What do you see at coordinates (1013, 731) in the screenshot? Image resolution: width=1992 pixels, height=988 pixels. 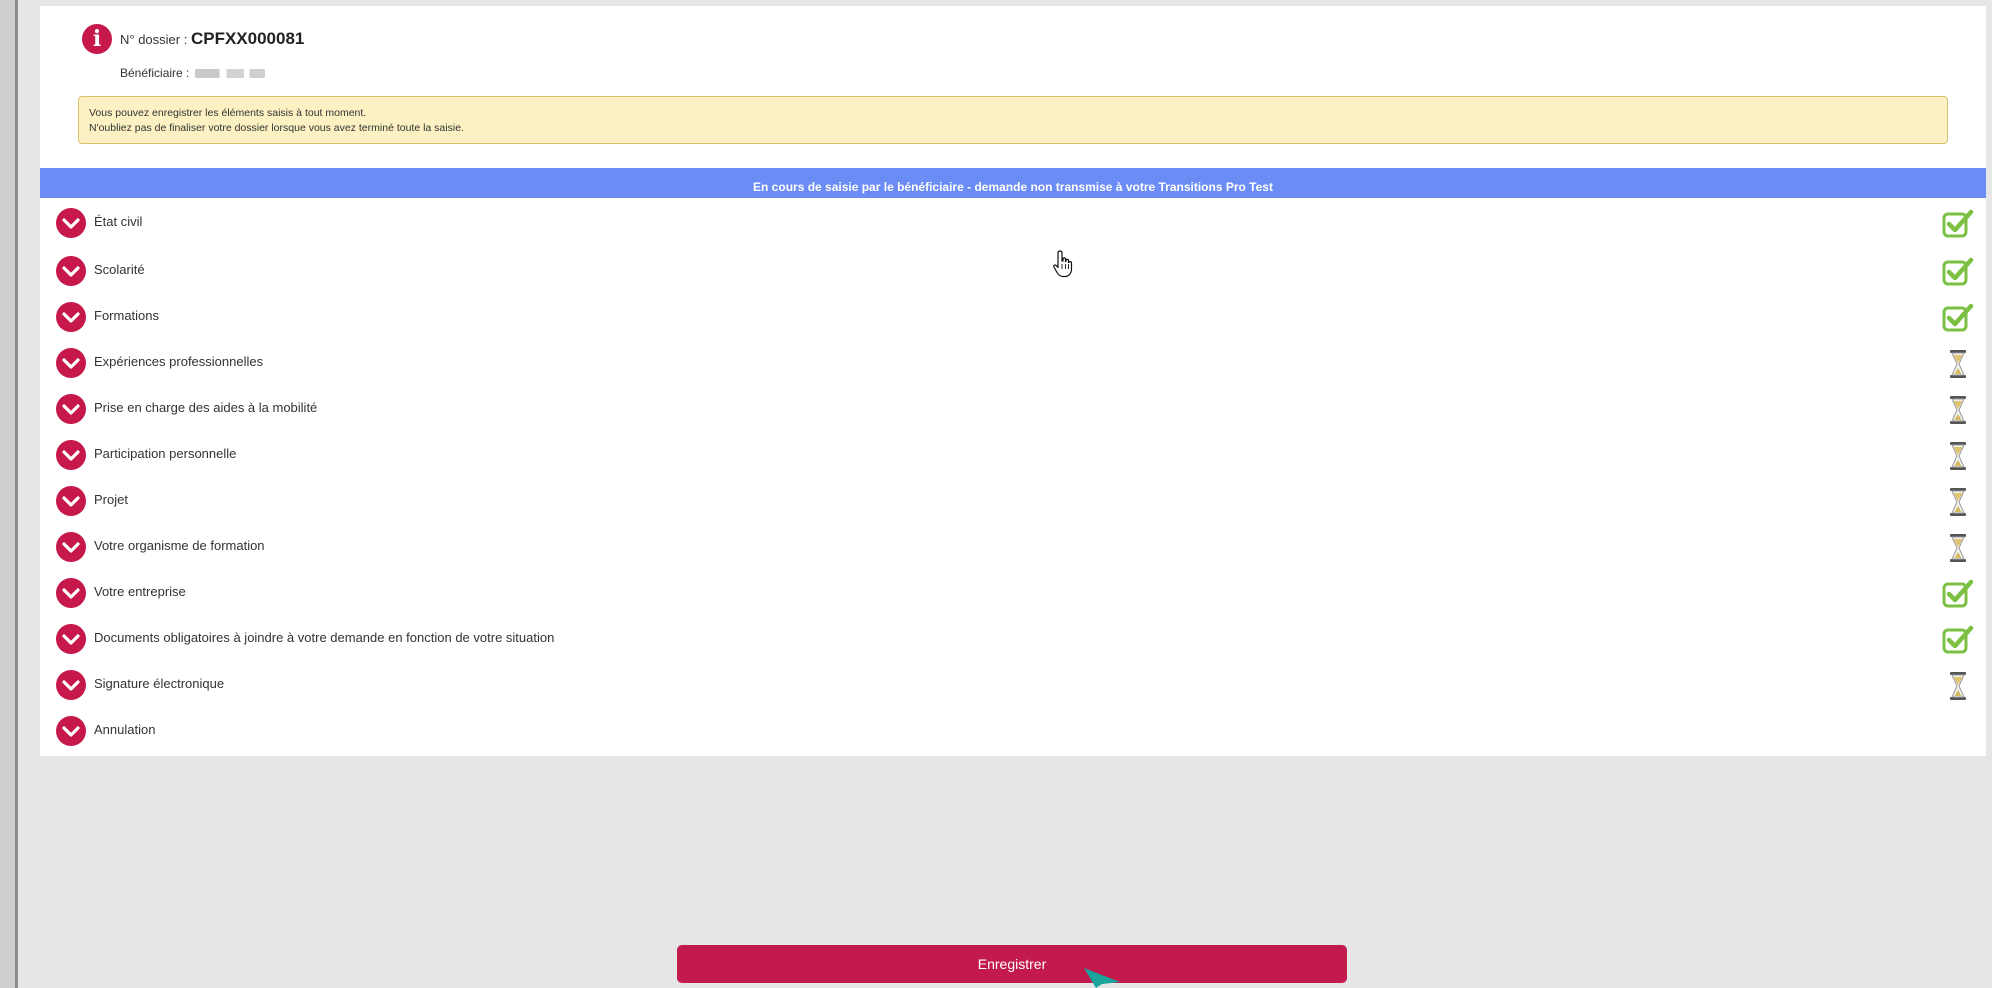 I see `section-row: Annulation` at bounding box center [1013, 731].